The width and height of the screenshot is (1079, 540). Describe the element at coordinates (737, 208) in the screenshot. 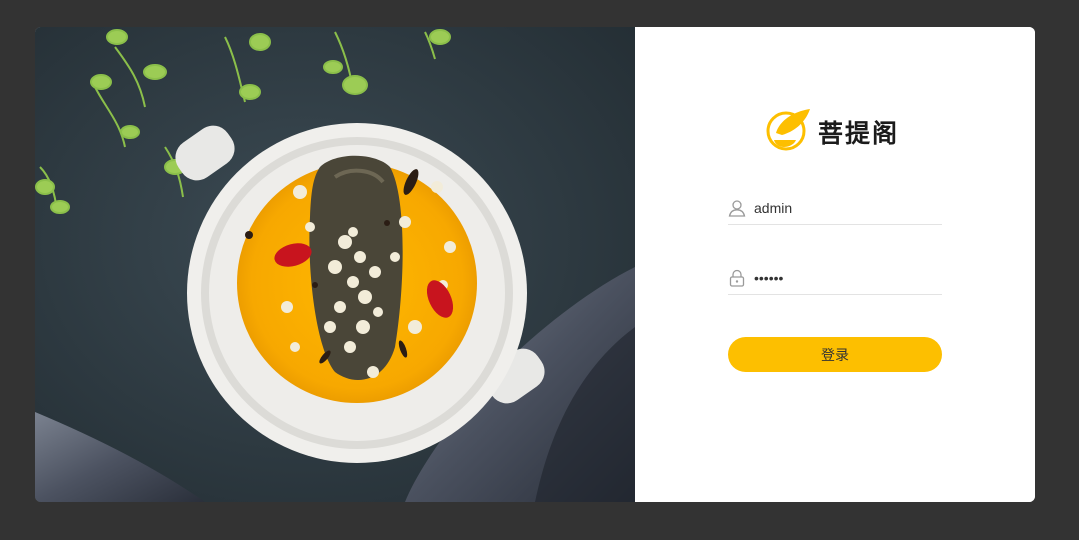

I see `user-icon` at that location.